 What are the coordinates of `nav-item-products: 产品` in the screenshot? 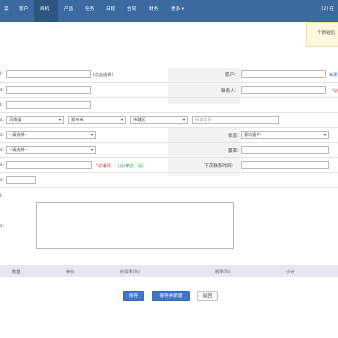 It's located at (68, 9).